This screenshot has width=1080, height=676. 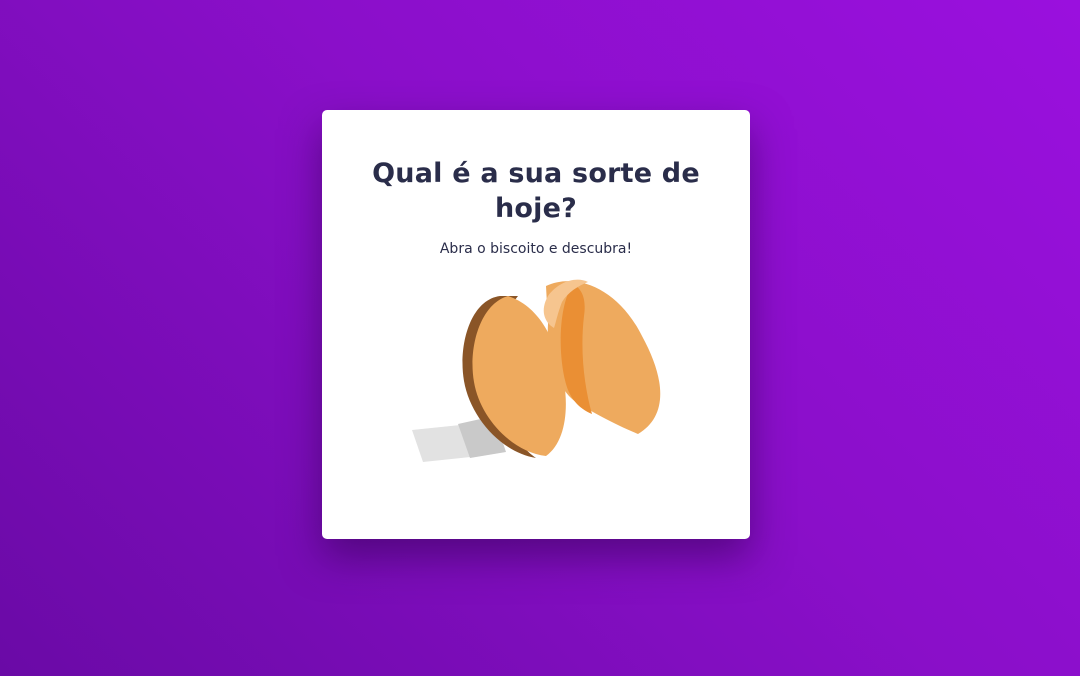 I want to click on fortune-cookie-button, so click(x=536, y=376).